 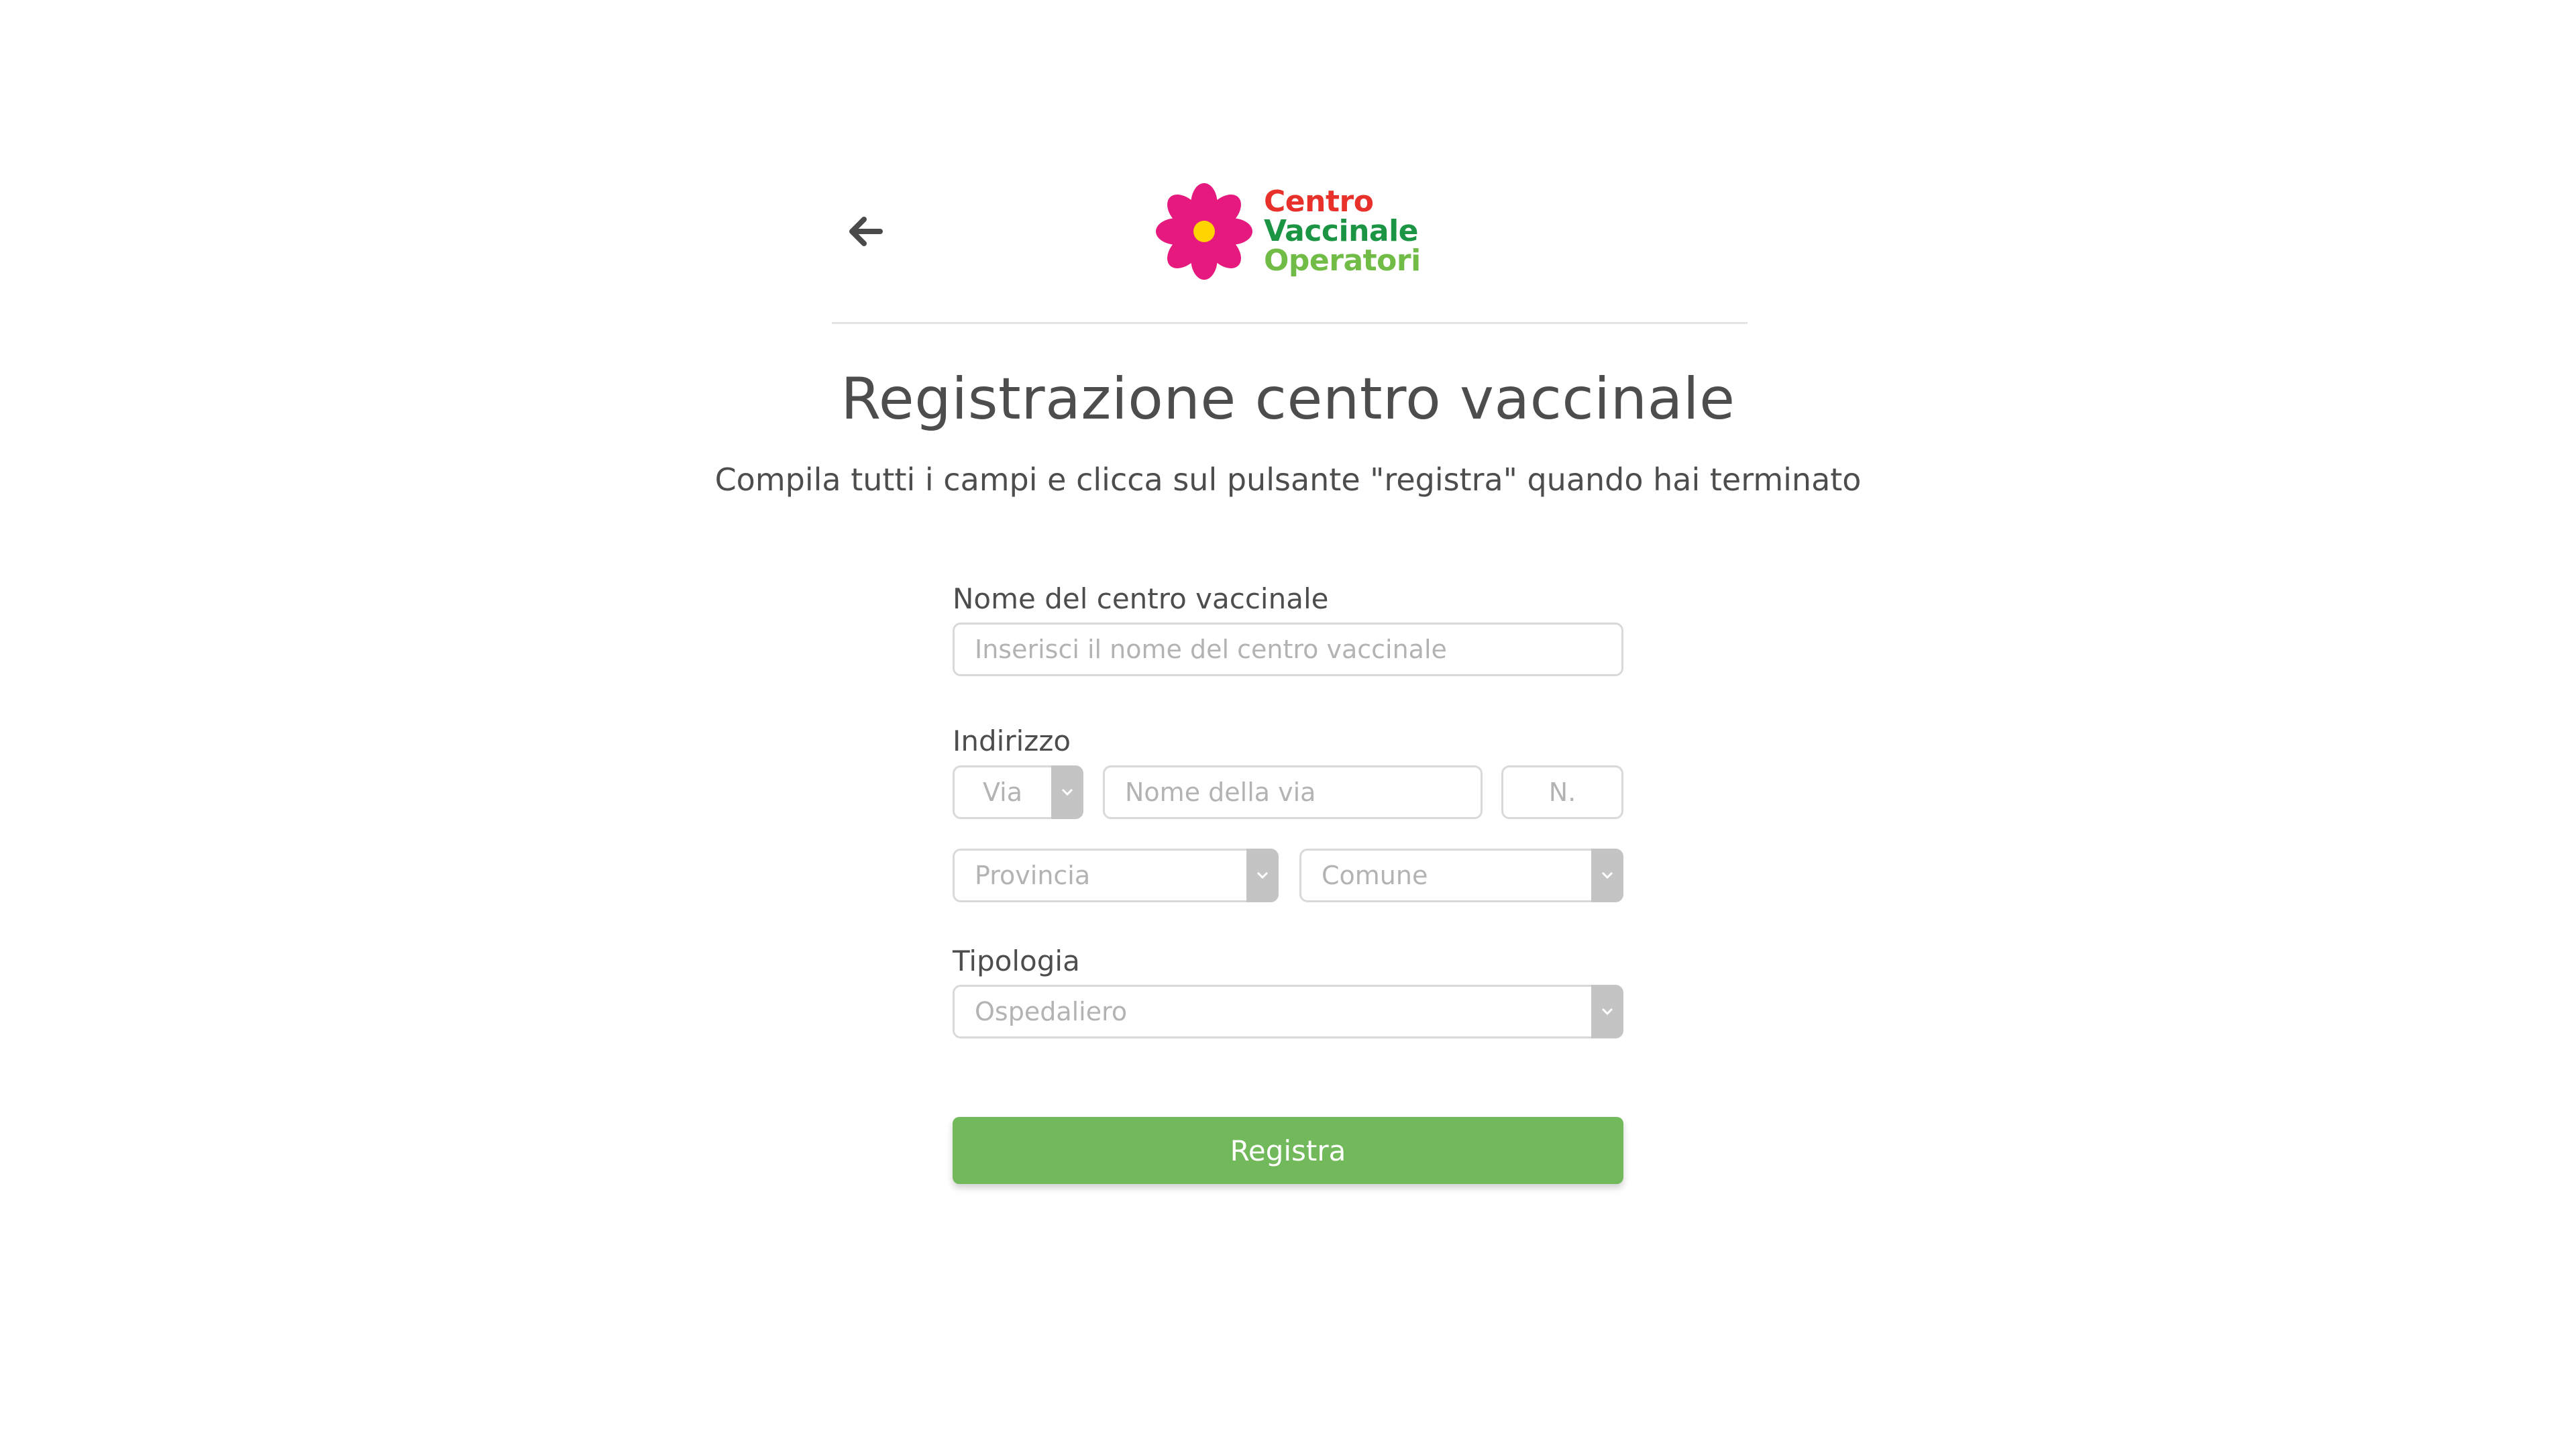 I want to click on name-label: Nome del centro vaccinale, so click(x=1141, y=598).